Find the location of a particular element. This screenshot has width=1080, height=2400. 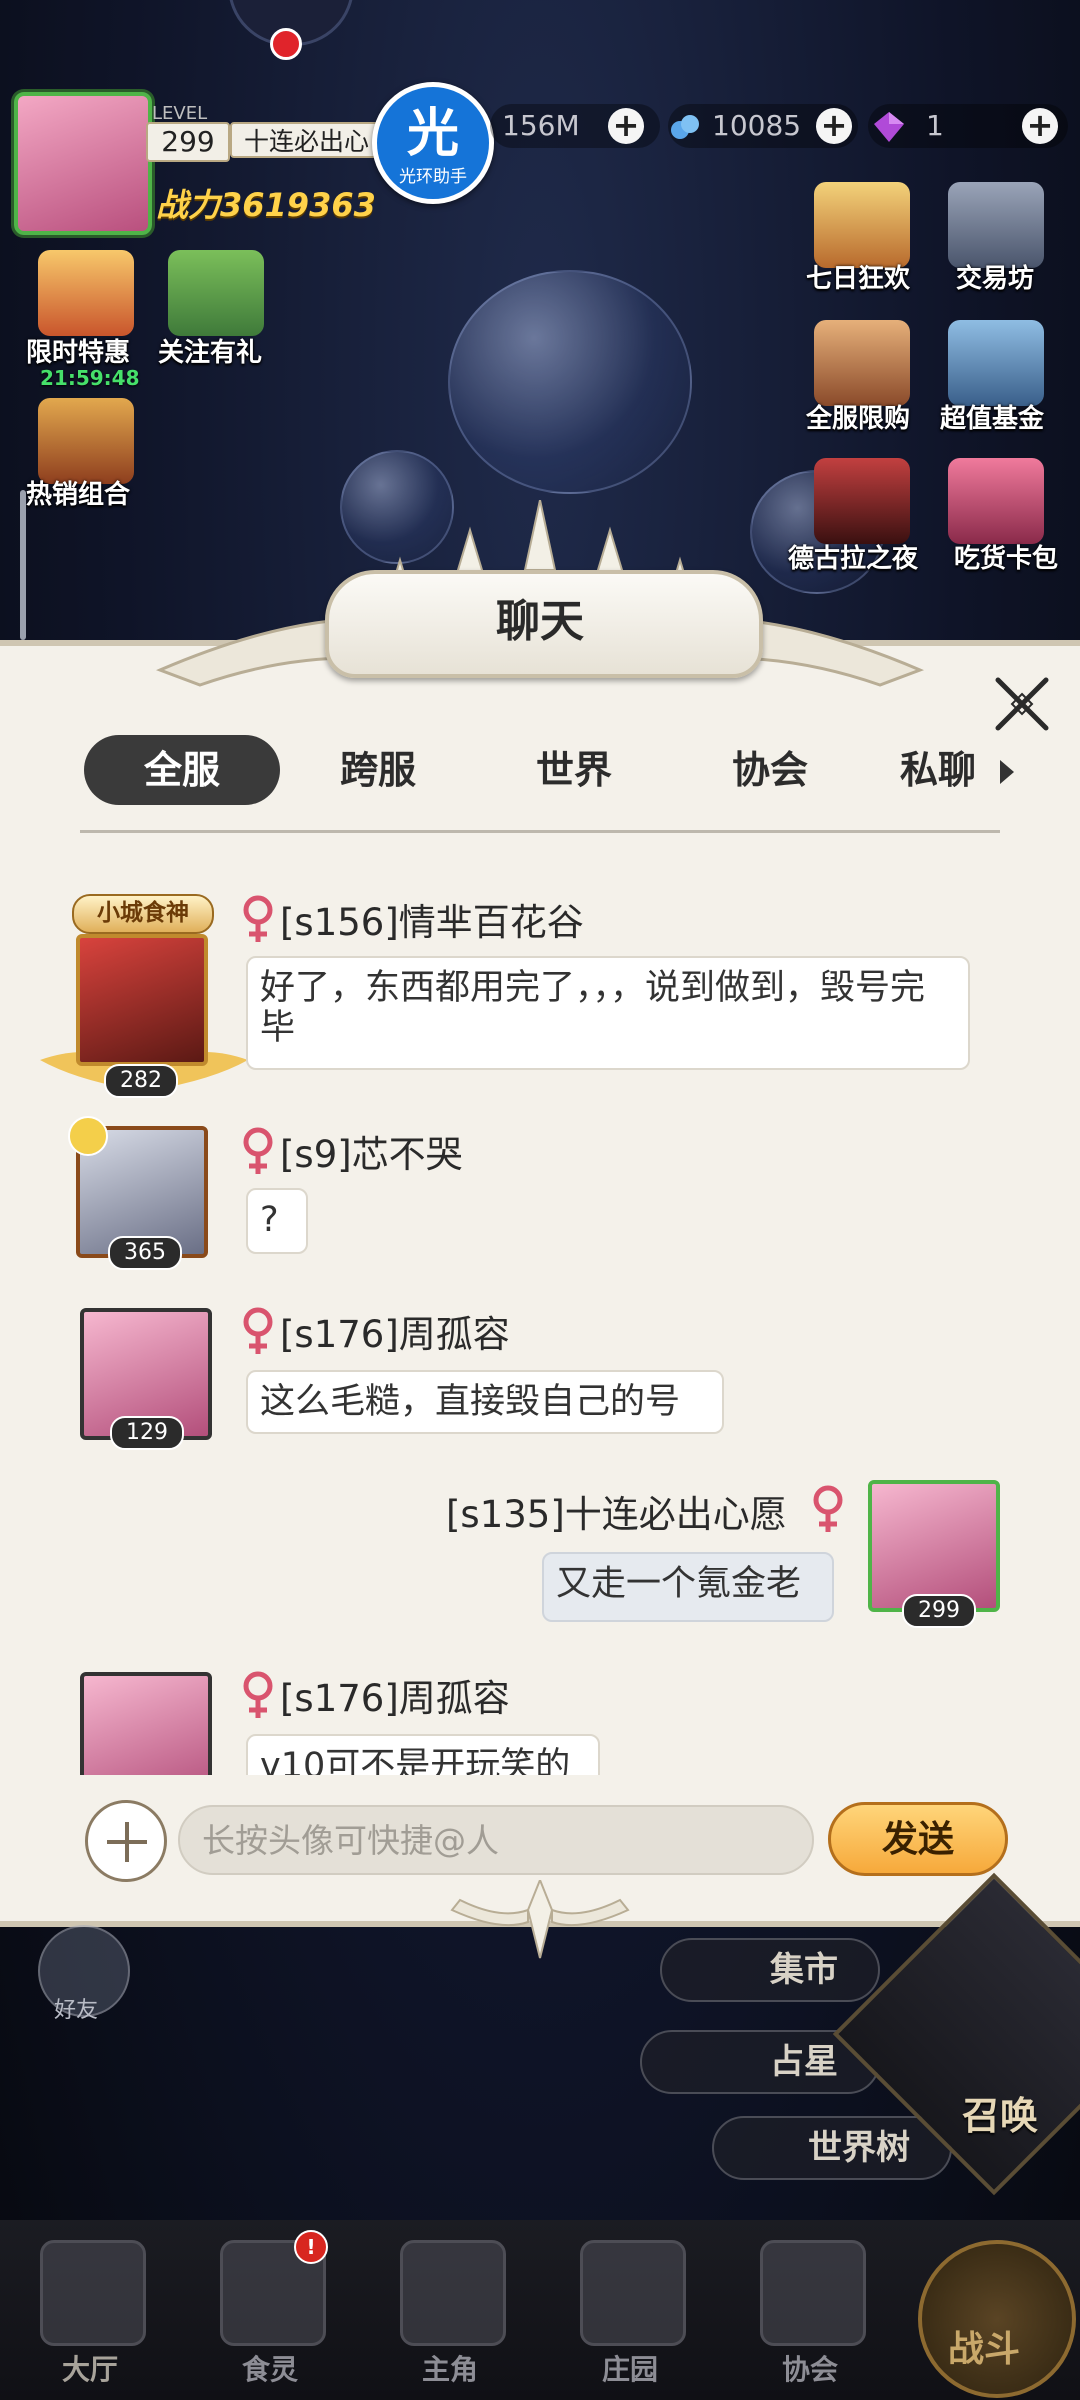

tab-guild: 协会 is located at coordinates (770, 770).